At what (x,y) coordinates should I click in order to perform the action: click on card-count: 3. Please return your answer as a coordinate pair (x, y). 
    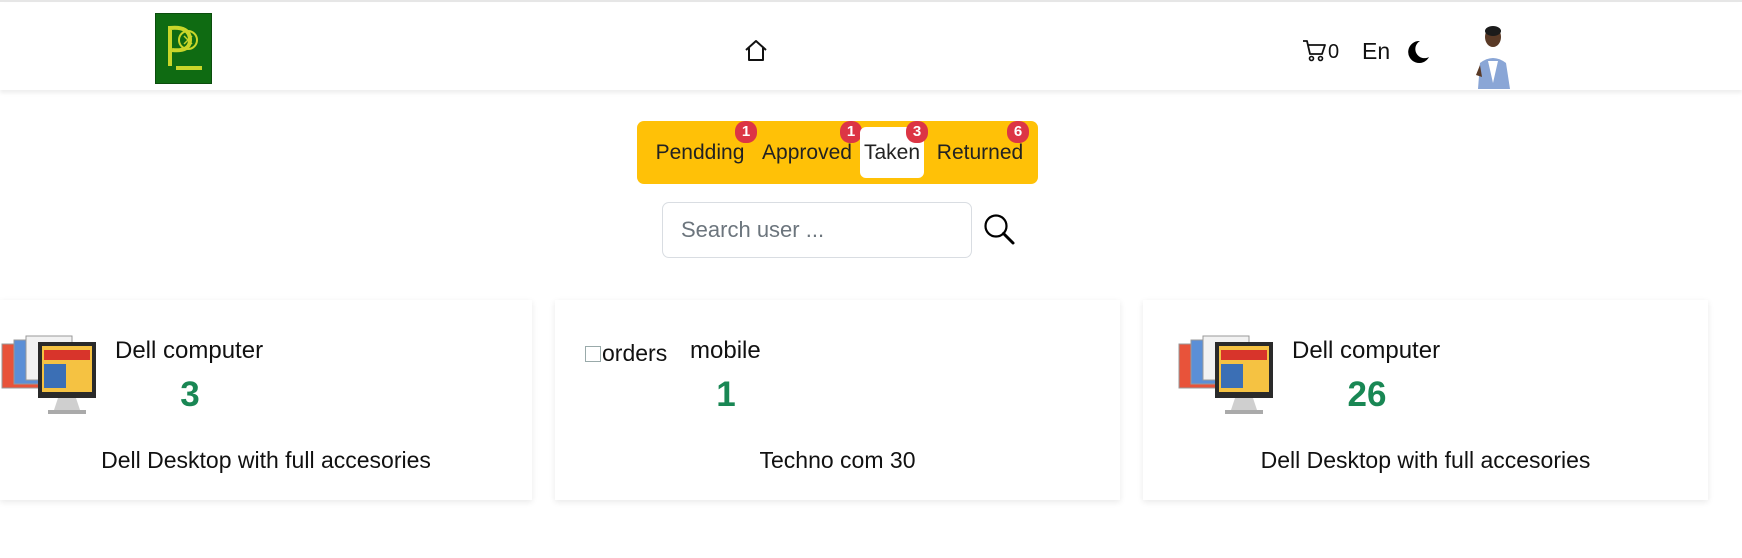
    Looking at the image, I should click on (190, 394).